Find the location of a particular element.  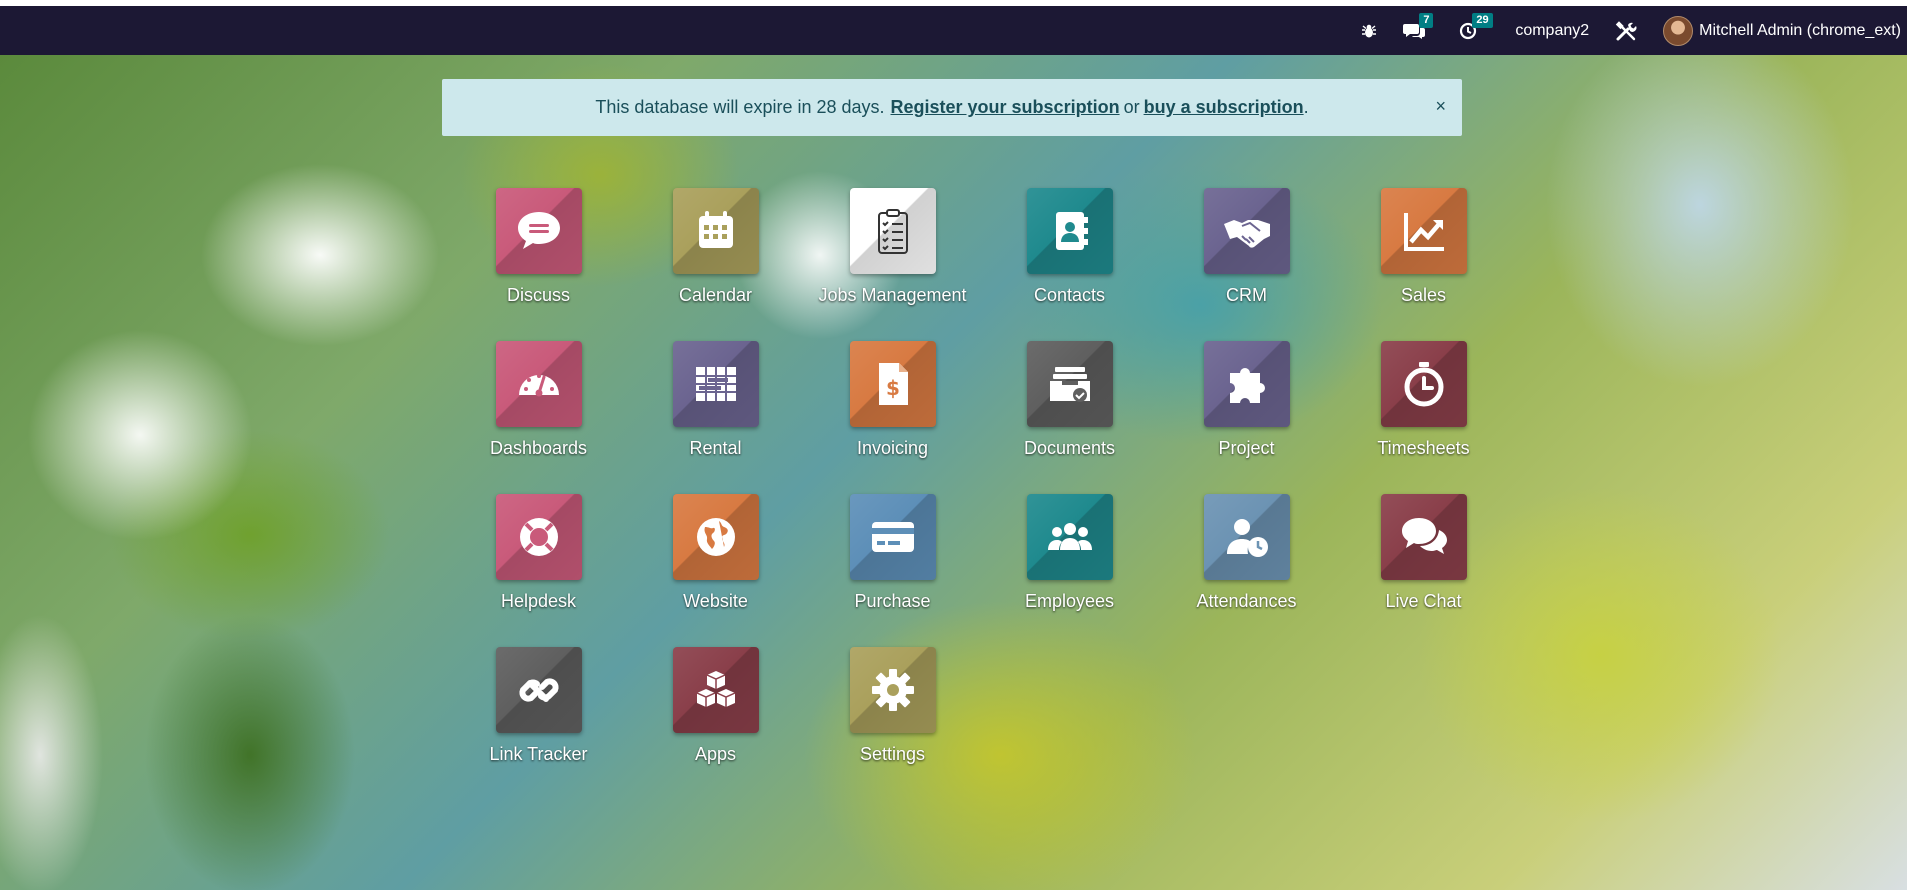

activities-menu: 29 is located at coordinates (1476, 26).